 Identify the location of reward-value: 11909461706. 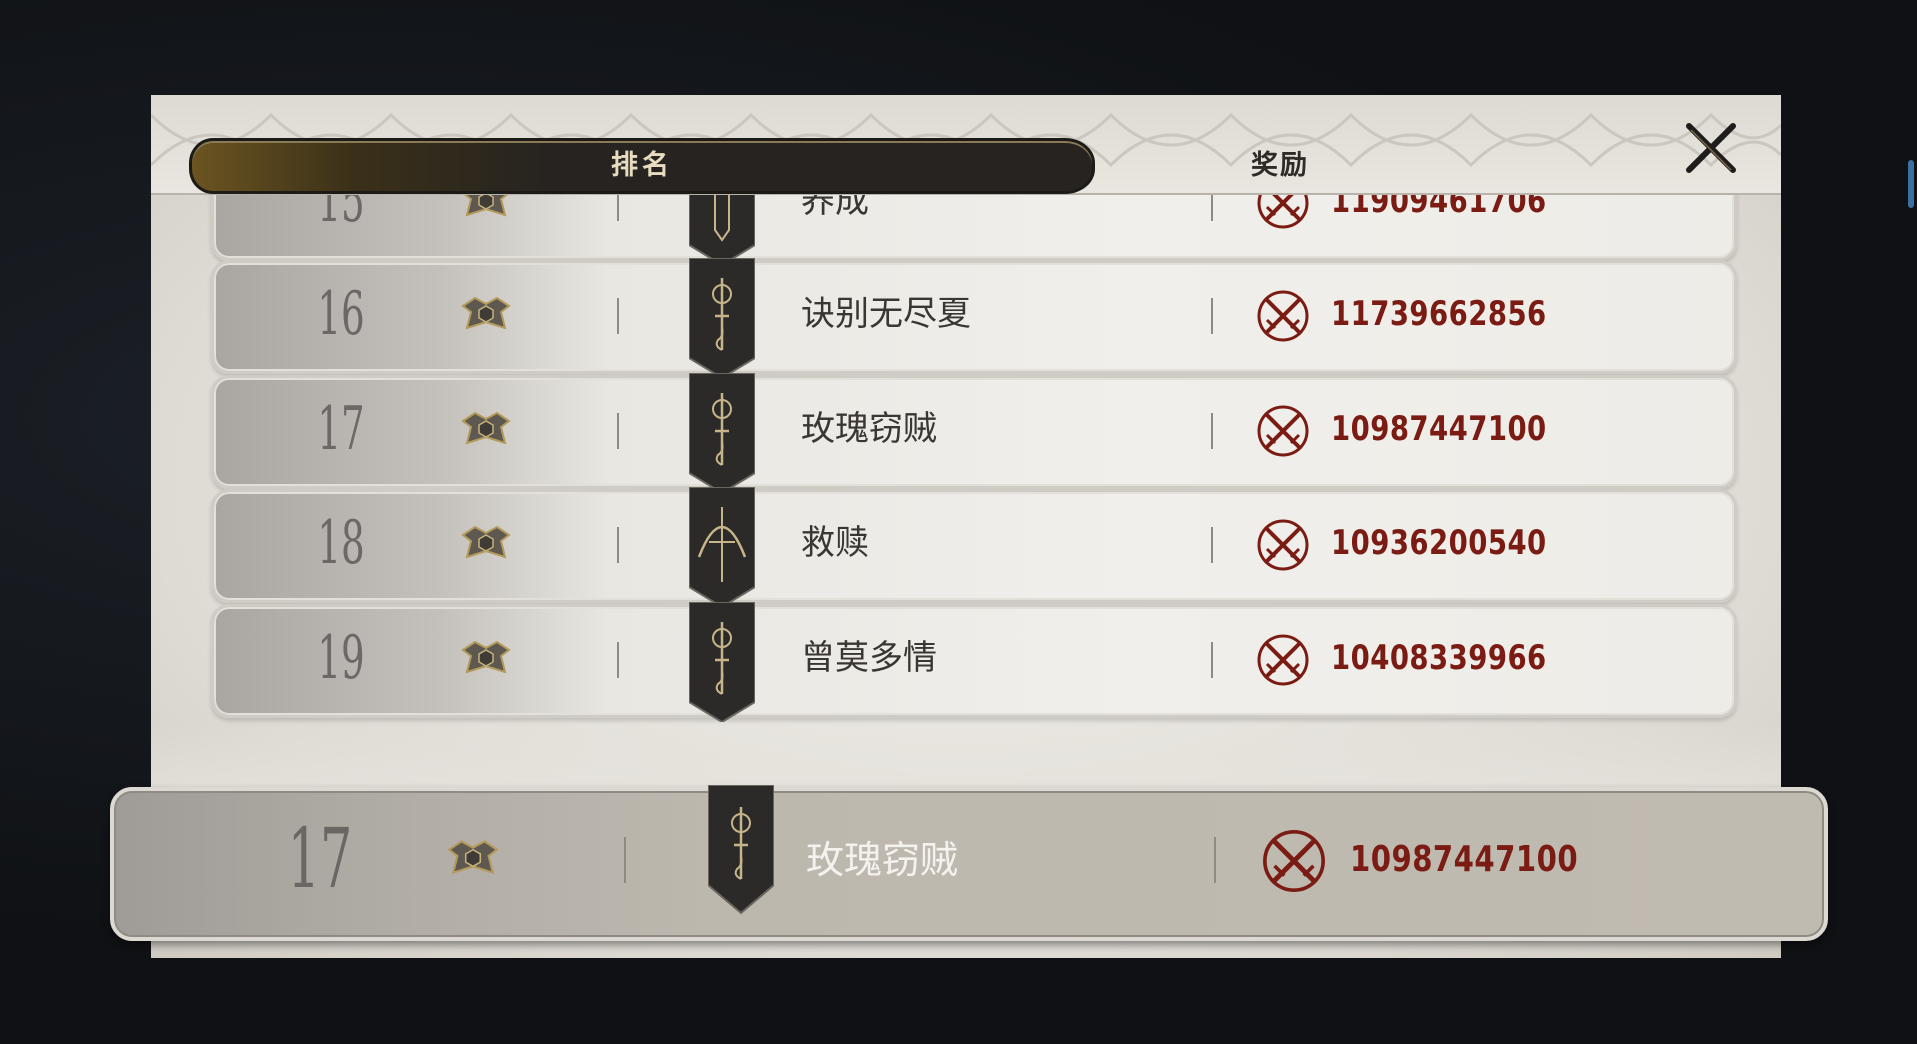
(1439, 208).